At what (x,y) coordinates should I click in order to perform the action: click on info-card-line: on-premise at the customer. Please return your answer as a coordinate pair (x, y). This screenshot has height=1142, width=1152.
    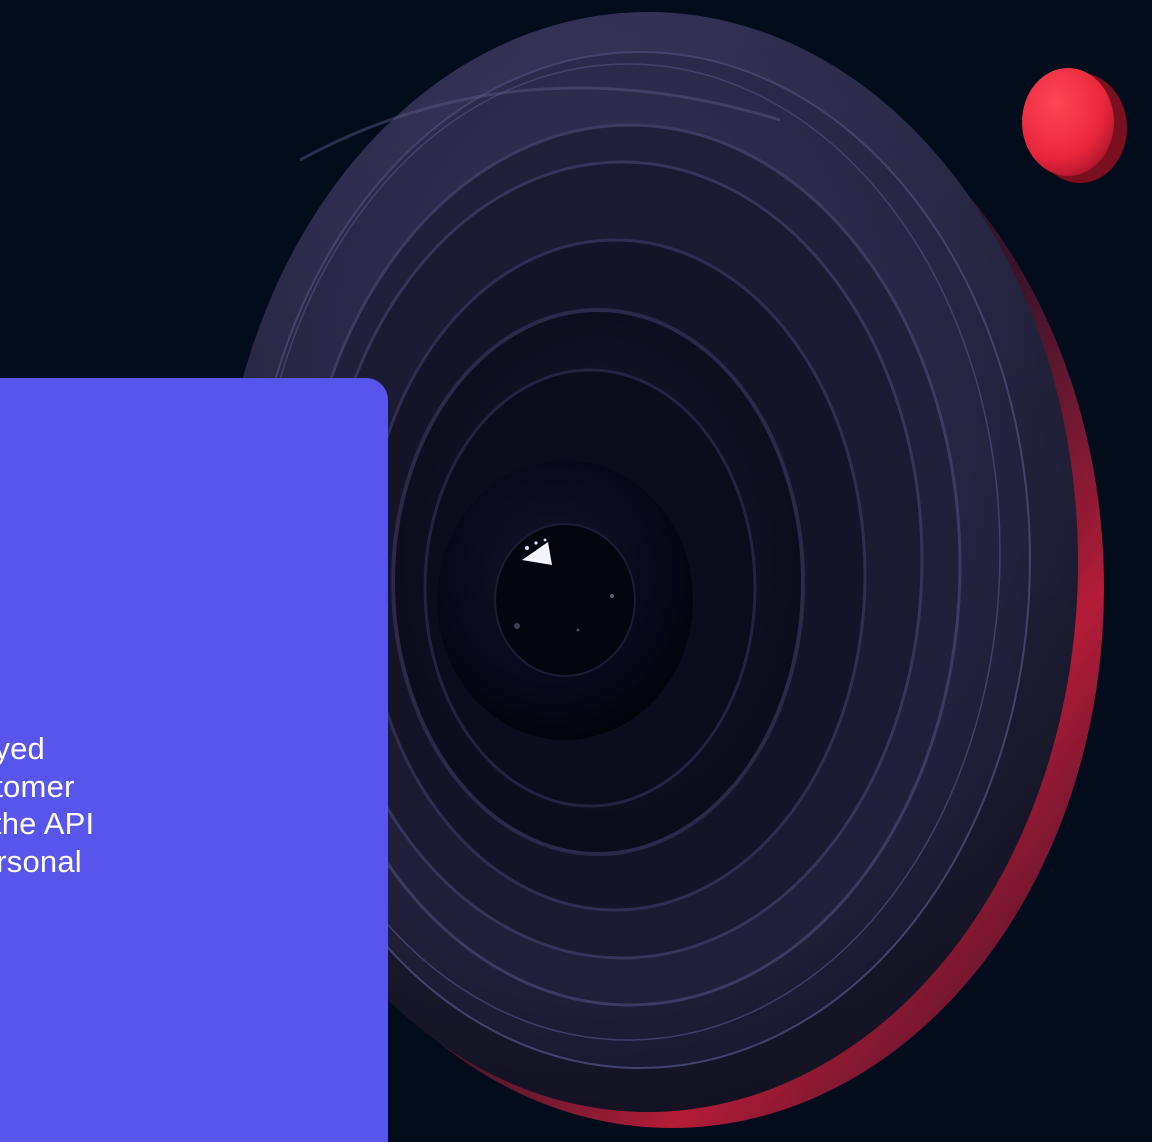
    Looking at the image, I should click on (37, 786).